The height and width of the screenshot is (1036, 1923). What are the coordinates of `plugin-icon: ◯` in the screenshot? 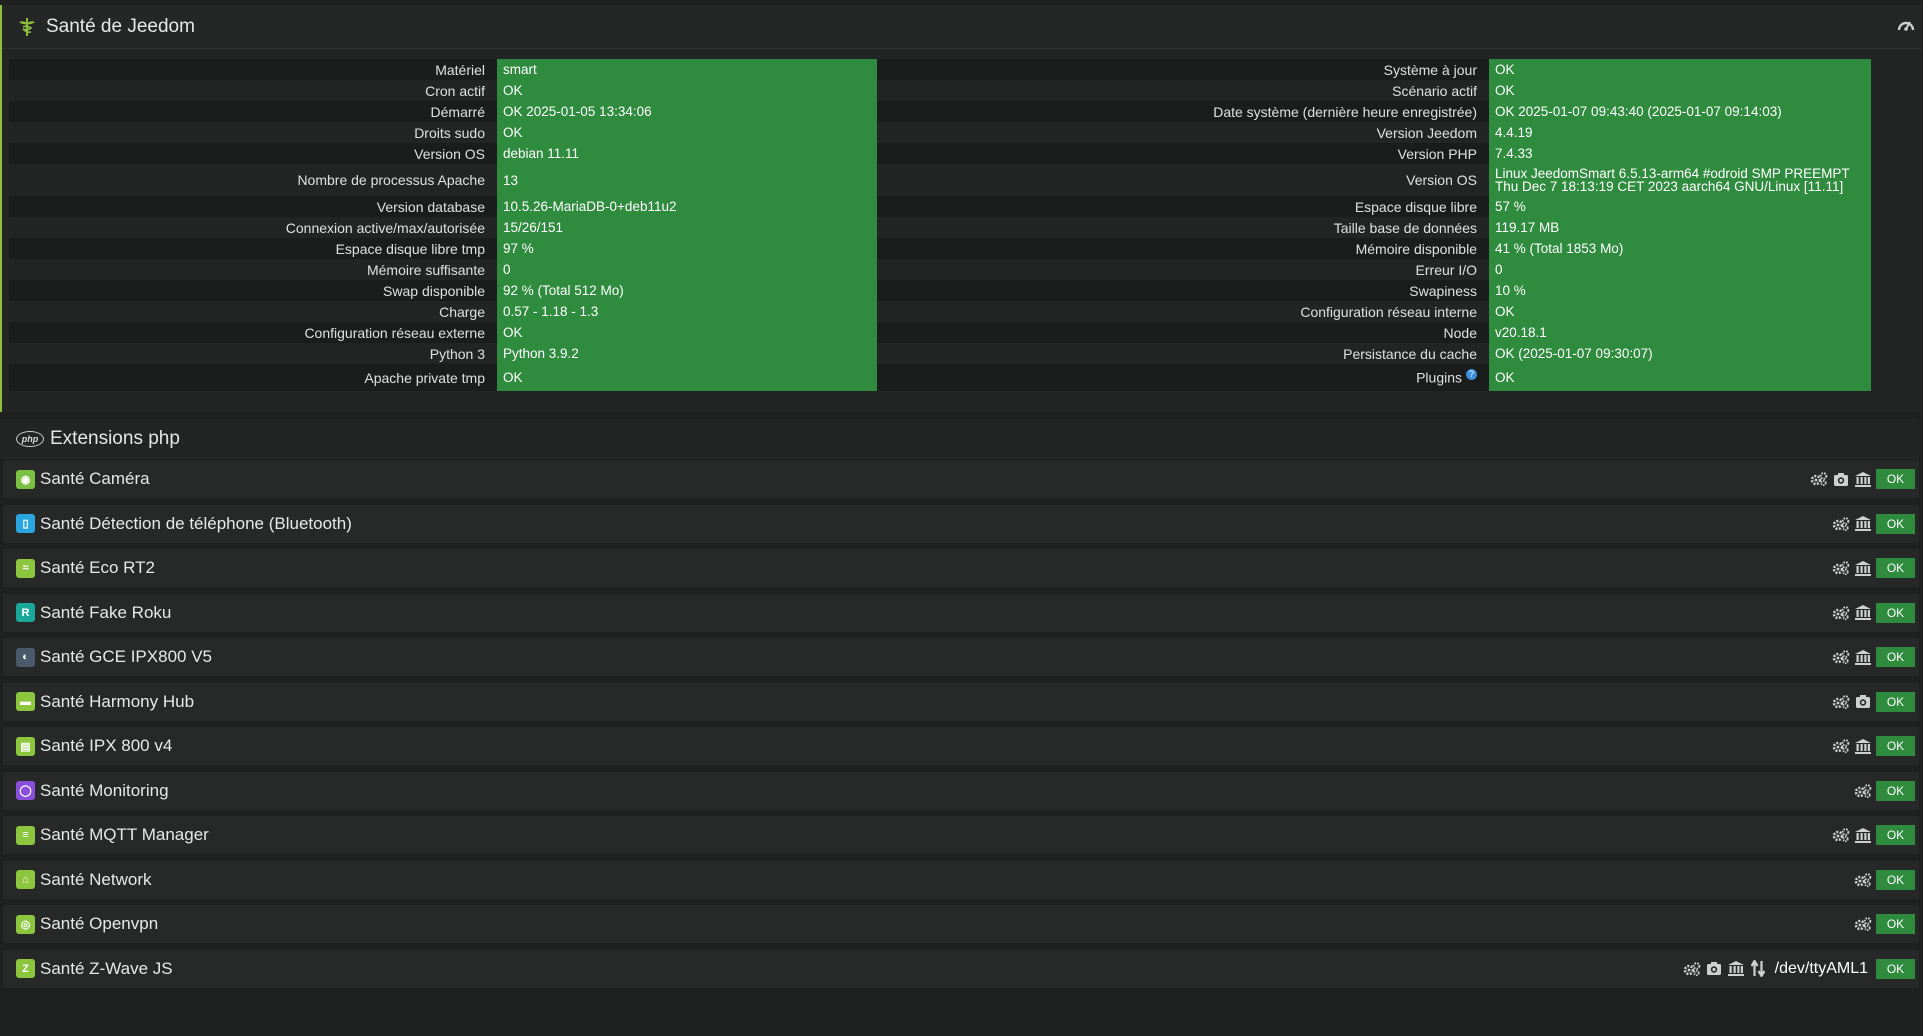 It's located at (25, 790).